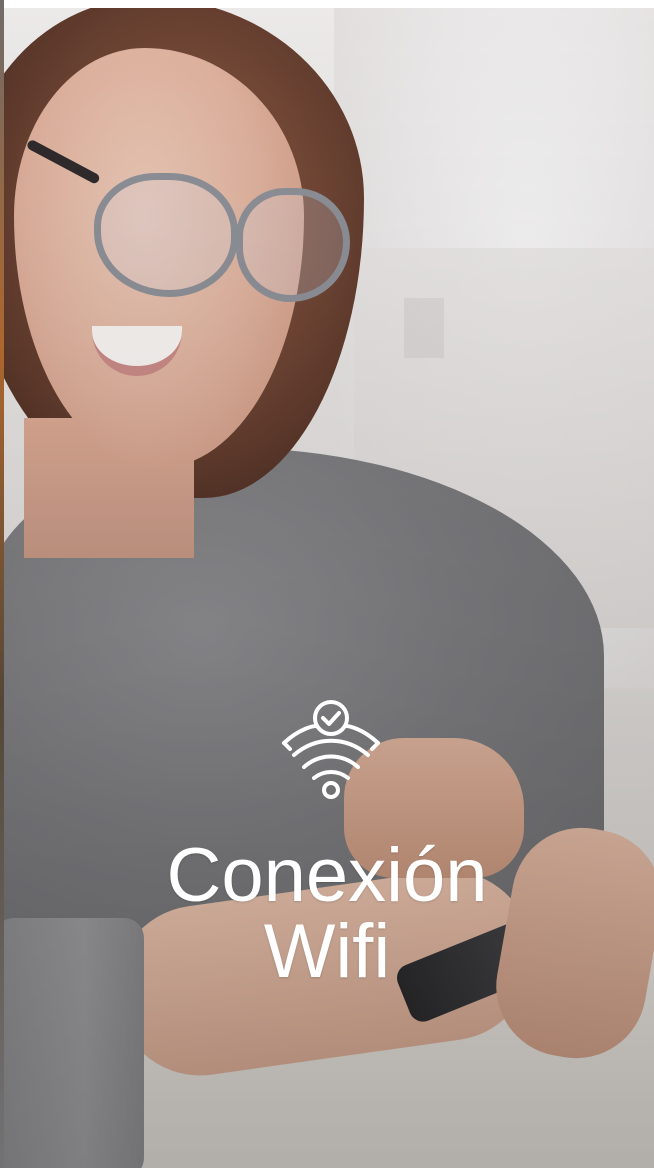 Image resolution: width=654 pixels, height=1168 pixels. I want to click on title-line-1: Conexión, so click(327, 875).